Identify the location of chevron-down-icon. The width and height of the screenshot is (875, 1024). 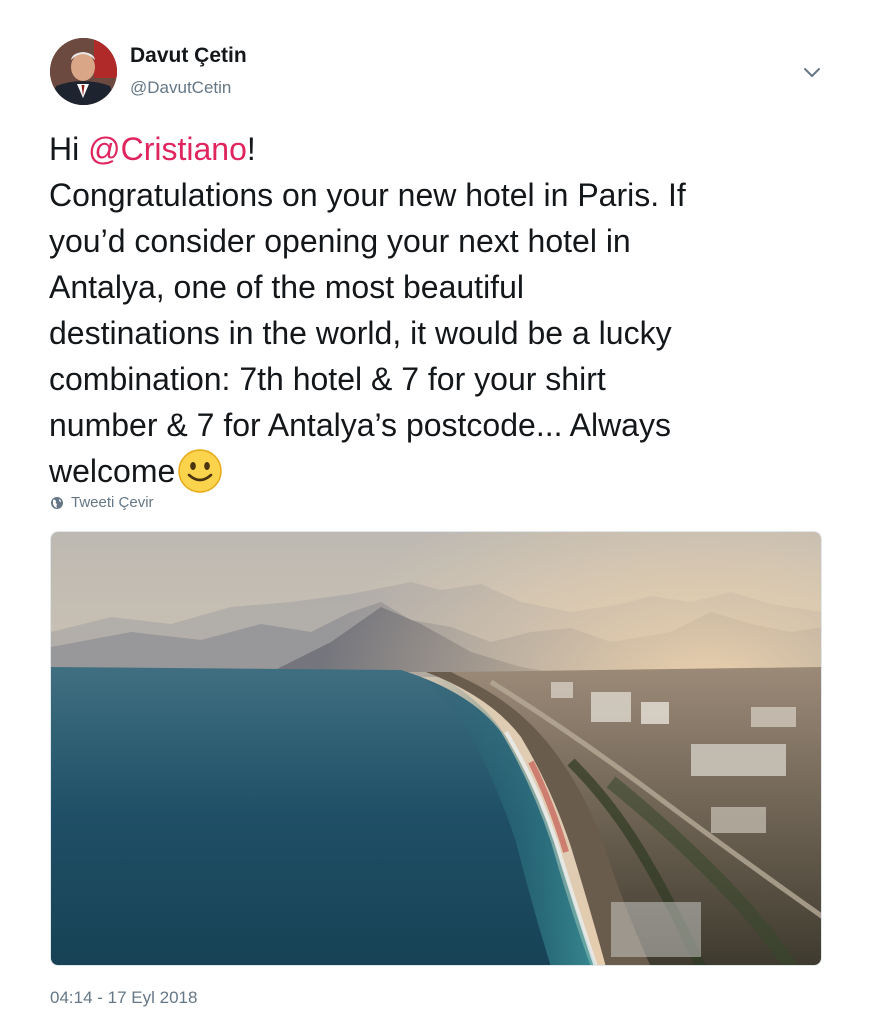
(812, 72).